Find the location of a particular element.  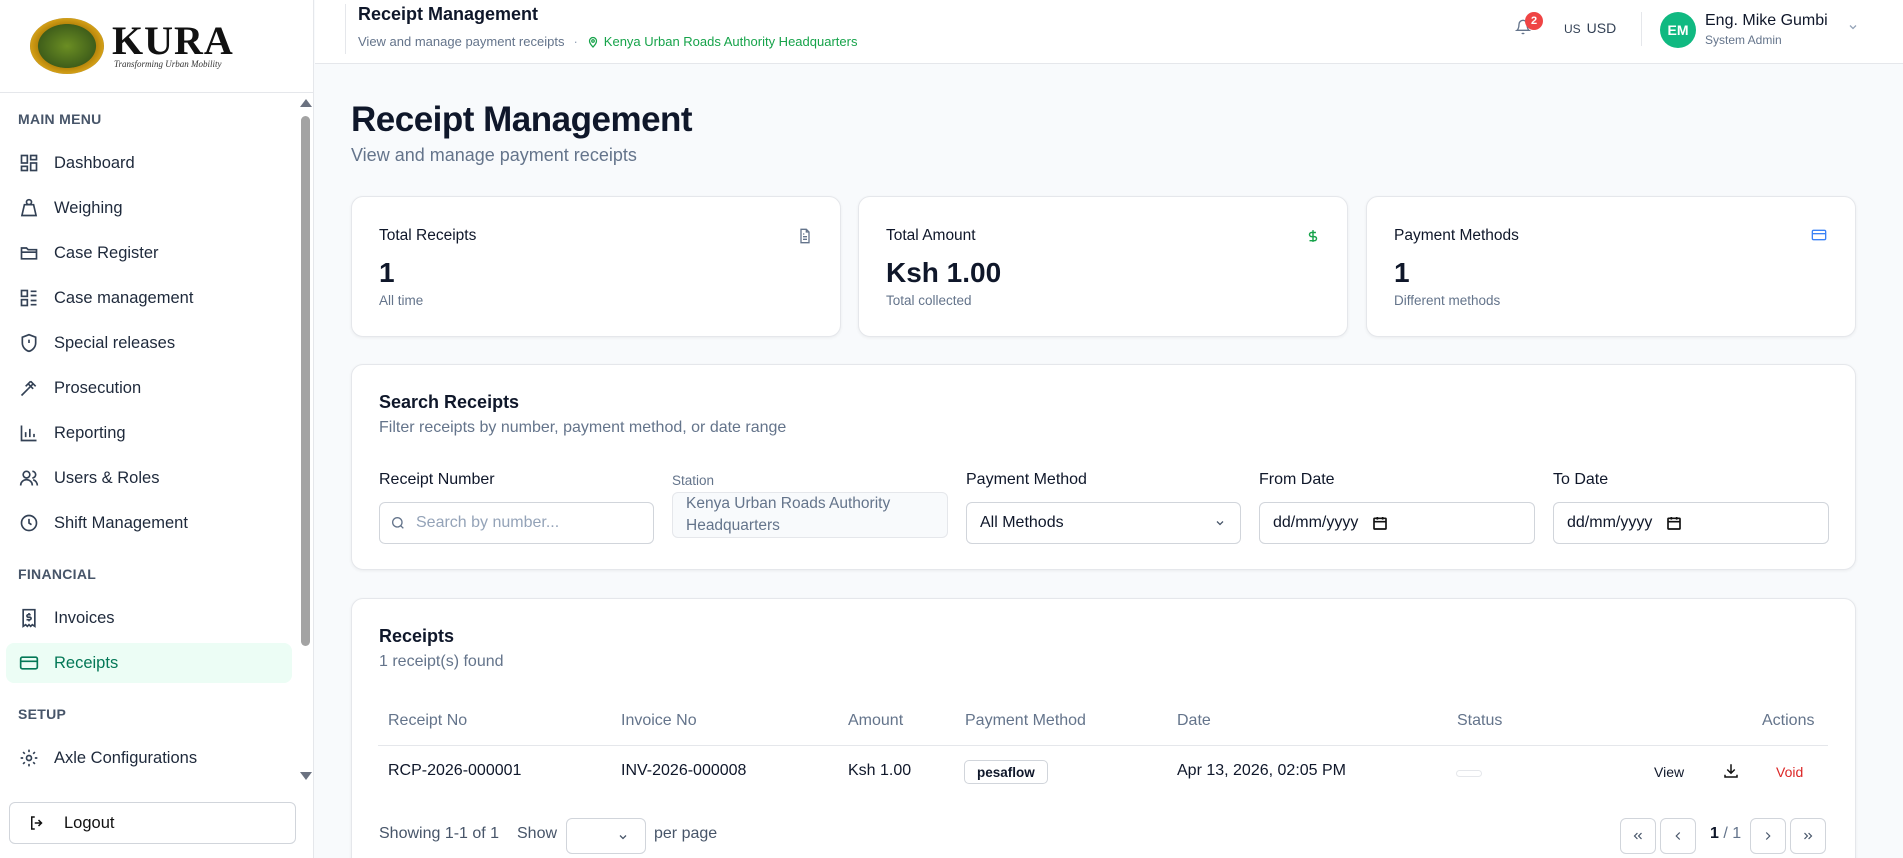

sidebar-item-special-releases: Special releases is located at coordinates (149, 343).